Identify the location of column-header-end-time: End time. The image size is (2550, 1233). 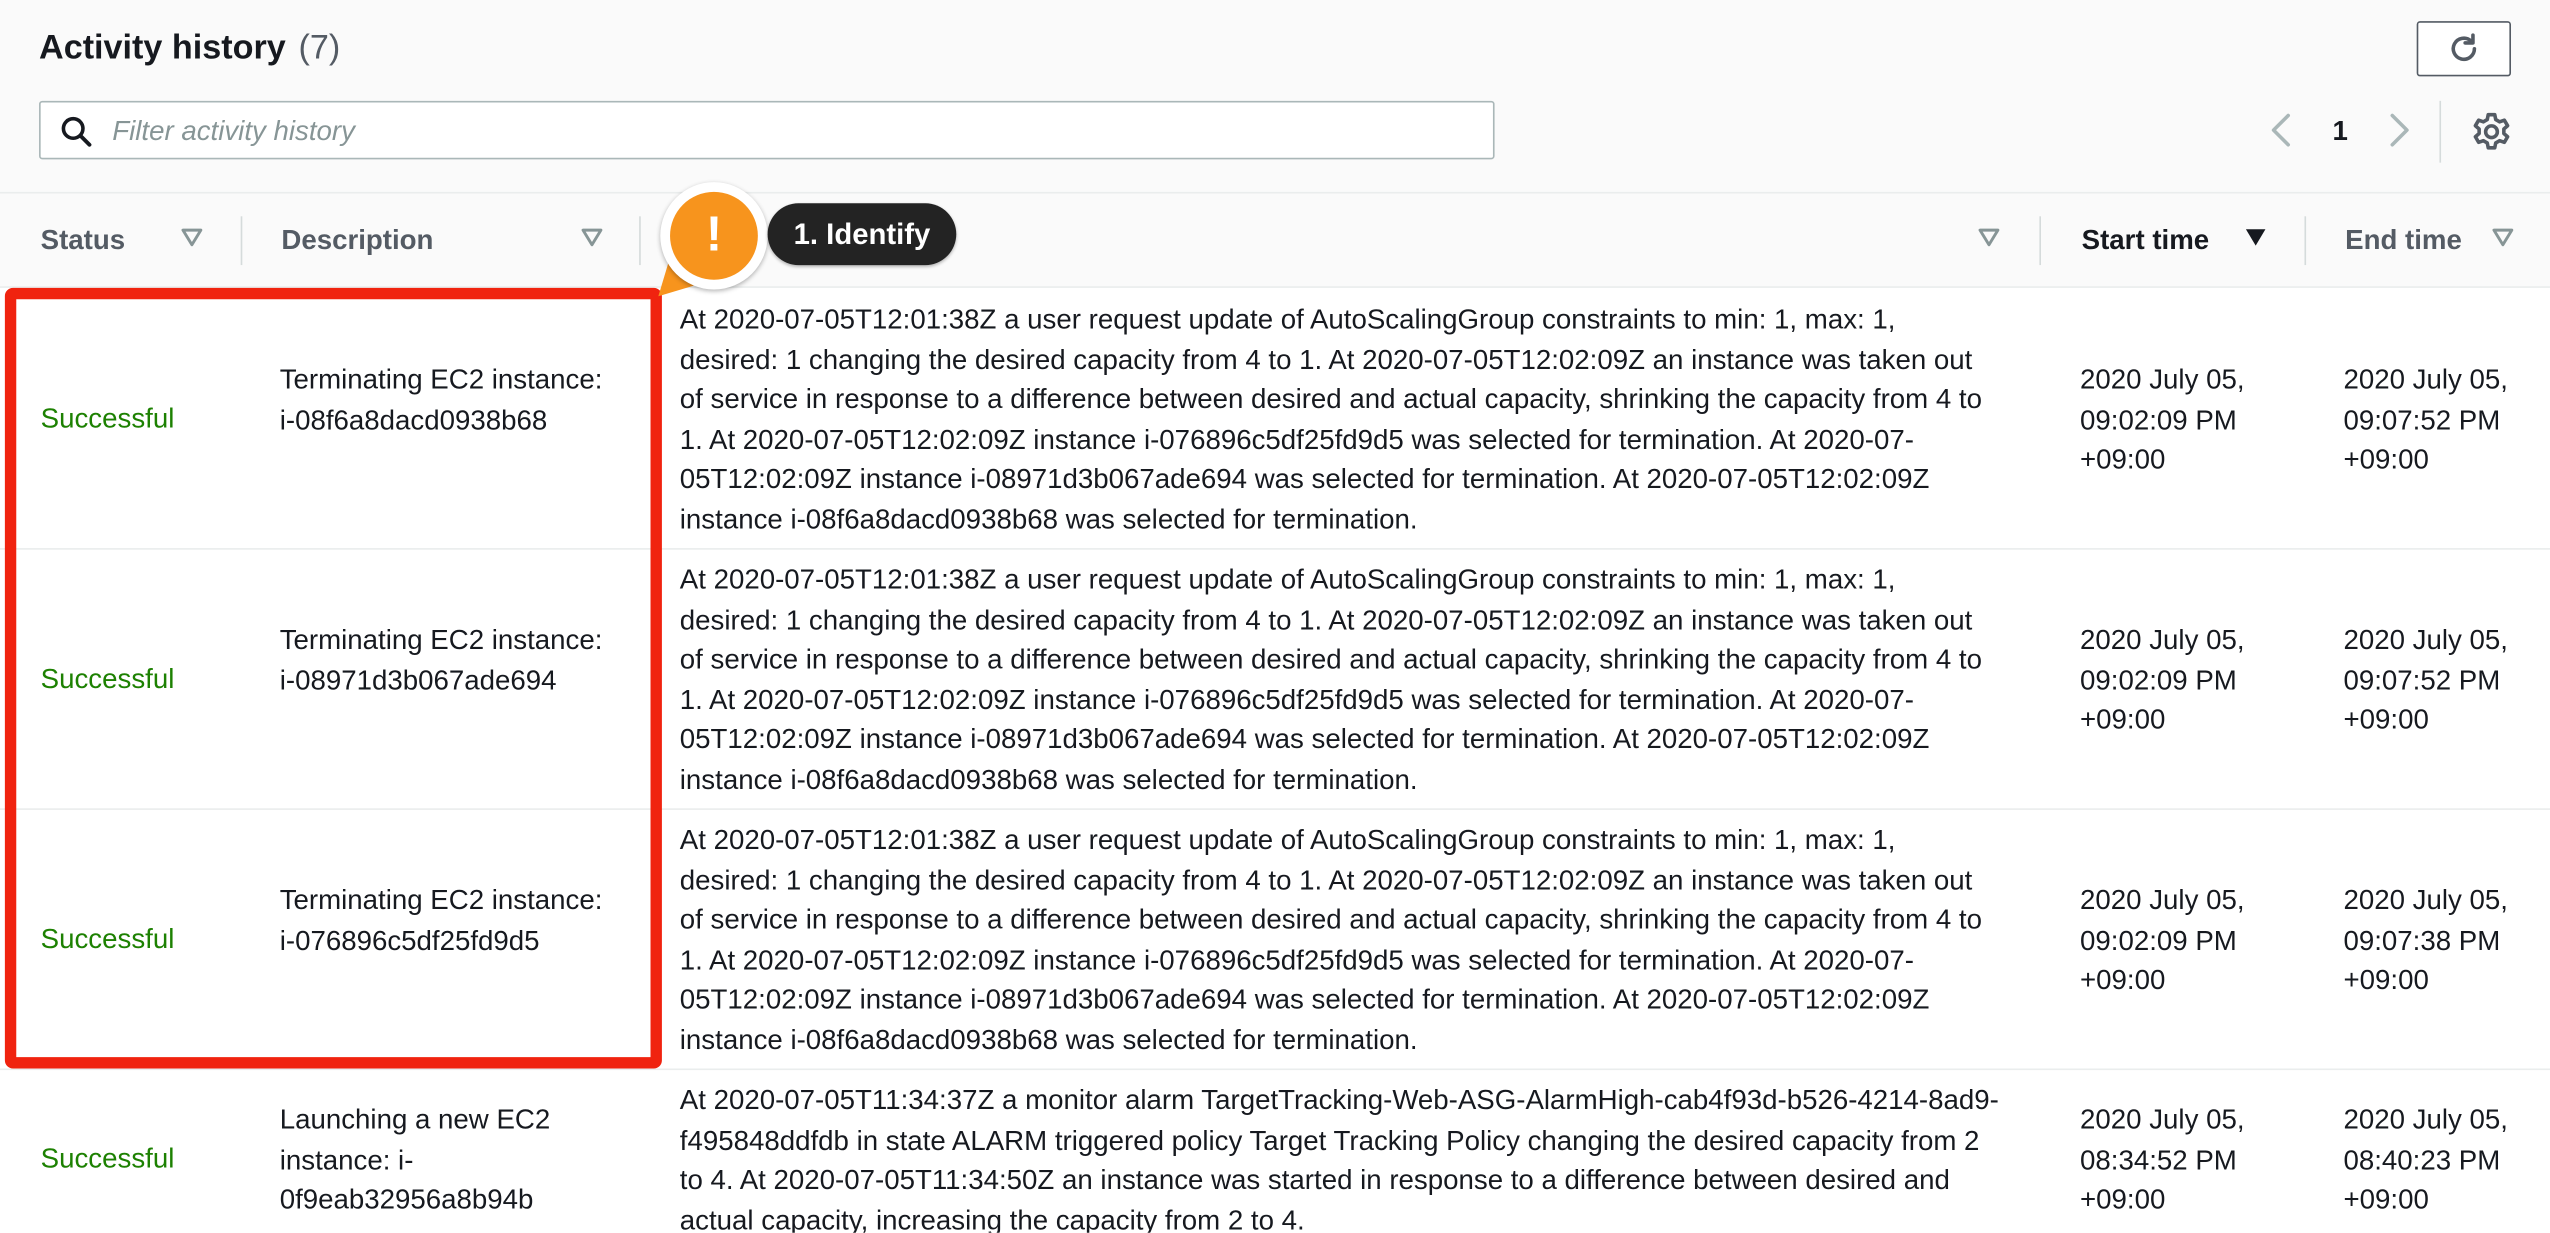
(2429, 241).